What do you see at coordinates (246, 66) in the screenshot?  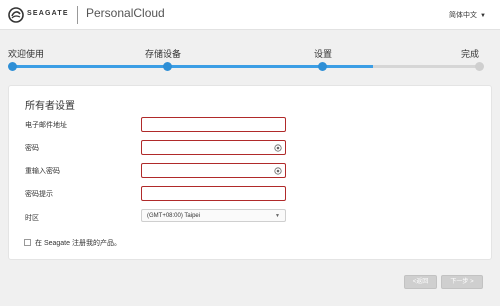 I see `wizard-progress-track` at bounding box center [246, 66].